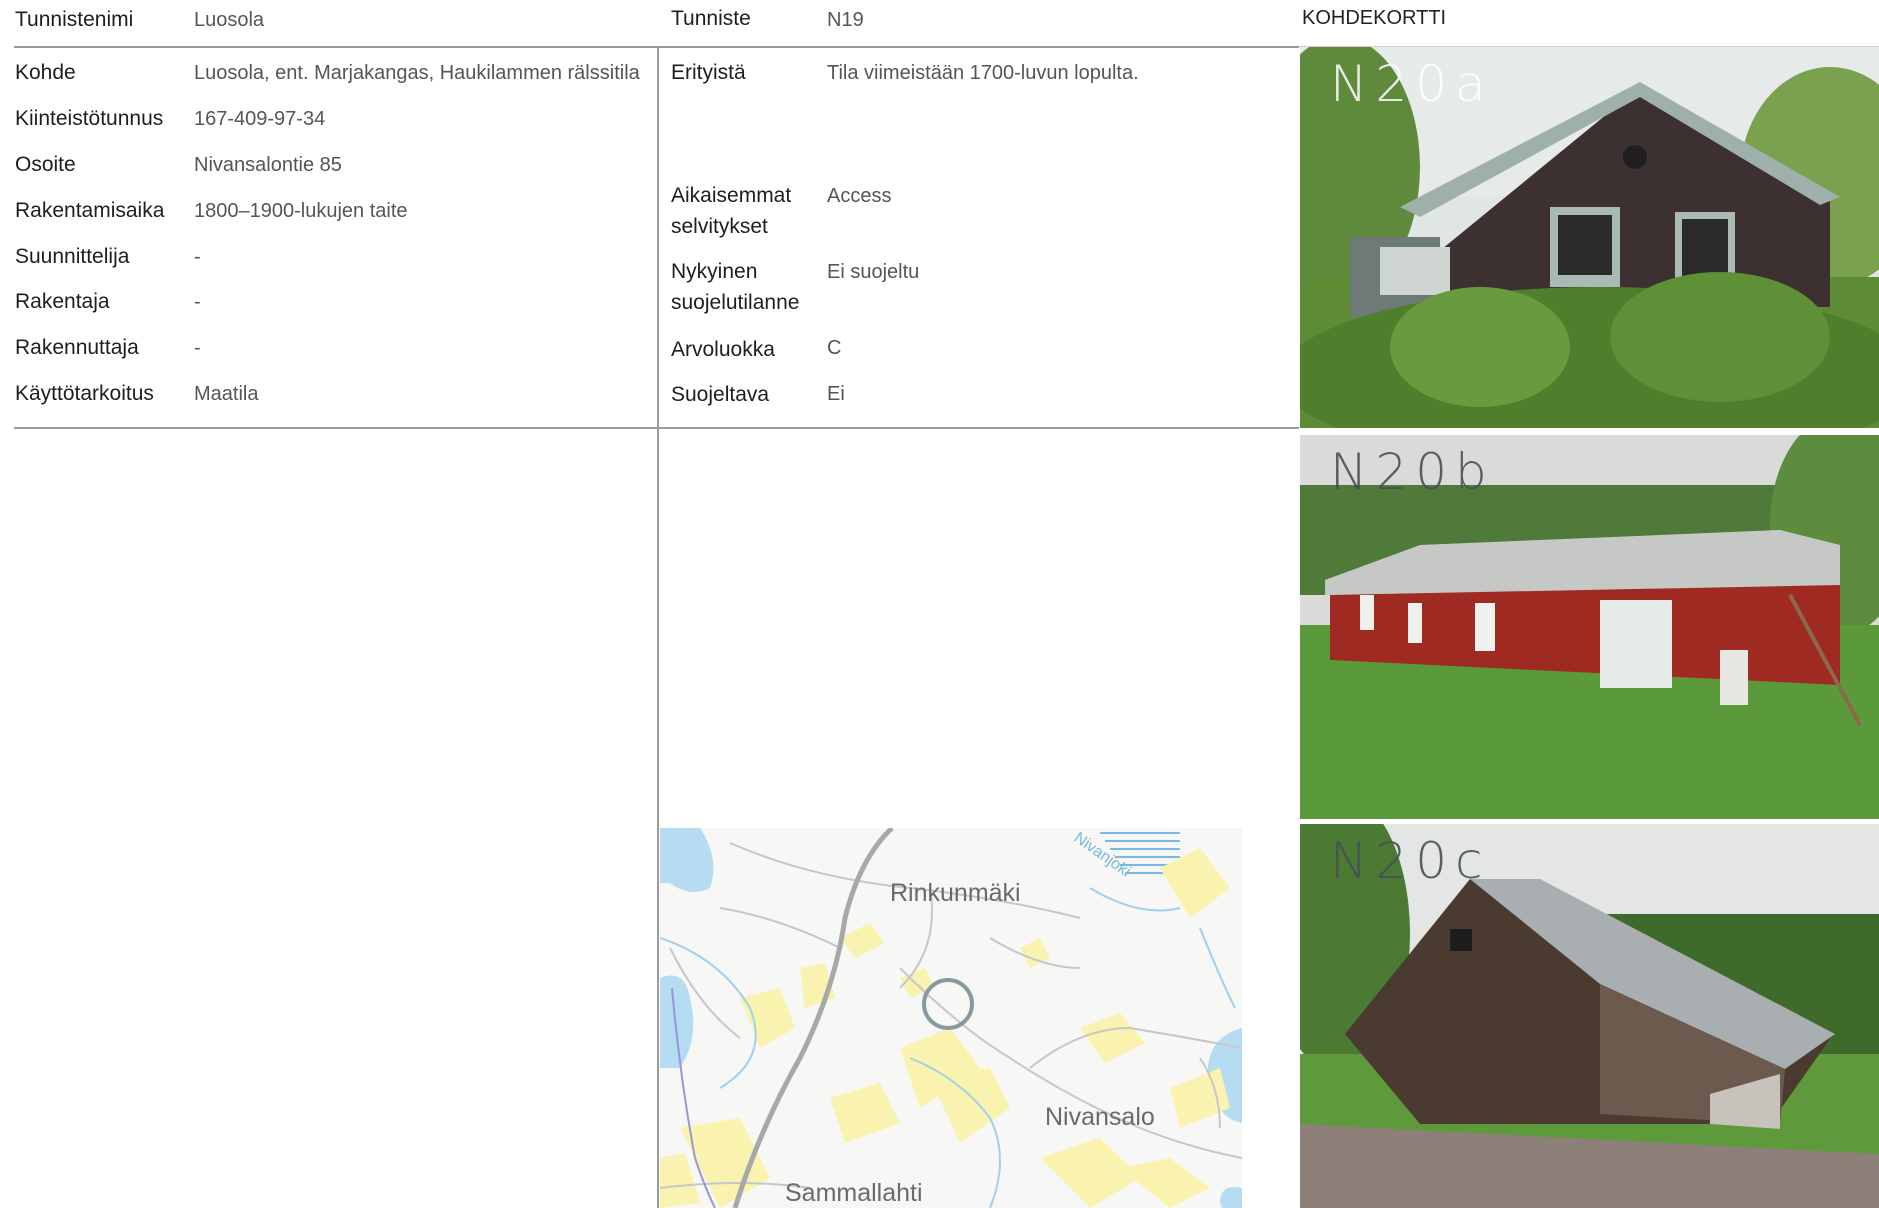 The image size is (1879, 1208). I want to click on field-label-kayttotarkoitus: Käyttötarkoitus, so click(84, 393).